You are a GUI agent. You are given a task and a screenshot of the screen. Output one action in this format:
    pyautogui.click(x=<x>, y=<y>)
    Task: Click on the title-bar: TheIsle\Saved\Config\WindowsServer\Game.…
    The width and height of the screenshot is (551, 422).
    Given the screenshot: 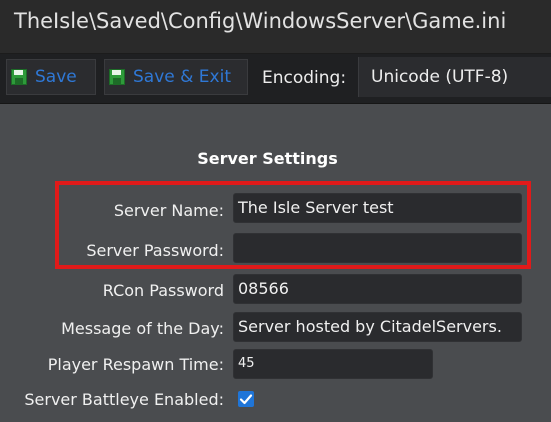 What is the action you would take?
    pyautogui.click(x=275, y=27)
    